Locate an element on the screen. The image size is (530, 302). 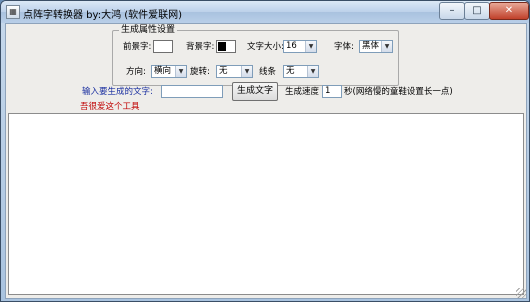
generate-button: 生成文字 is located at coordinates (255, 91).